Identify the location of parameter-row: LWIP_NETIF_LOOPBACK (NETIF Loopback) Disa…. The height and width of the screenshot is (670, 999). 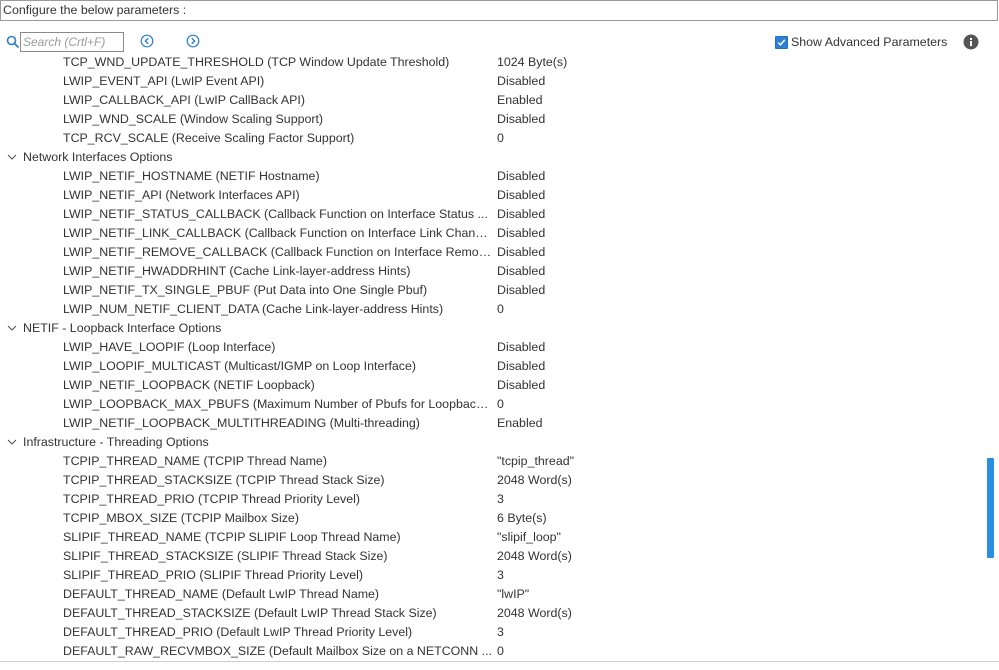
(492, 385).